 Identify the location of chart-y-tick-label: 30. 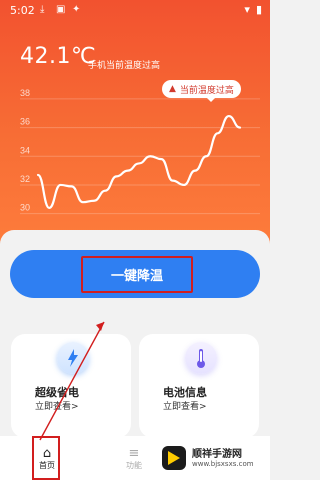
(25, 208).